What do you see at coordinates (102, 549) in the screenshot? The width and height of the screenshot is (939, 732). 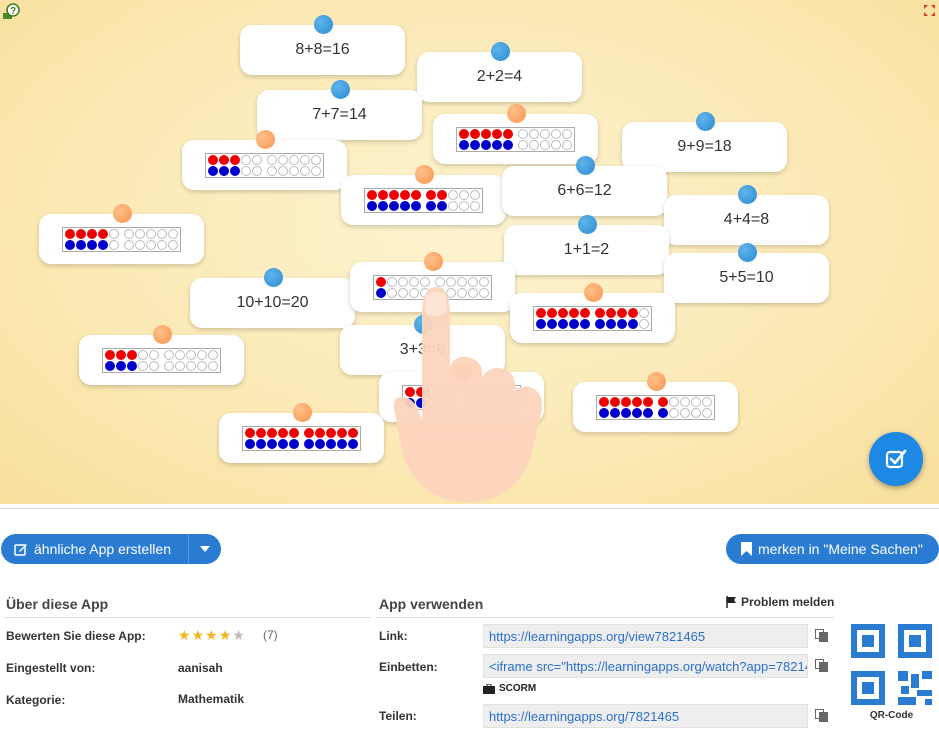 I see `similar-app-label: ähnliche App erstellen` at bounding box center [102, 549].